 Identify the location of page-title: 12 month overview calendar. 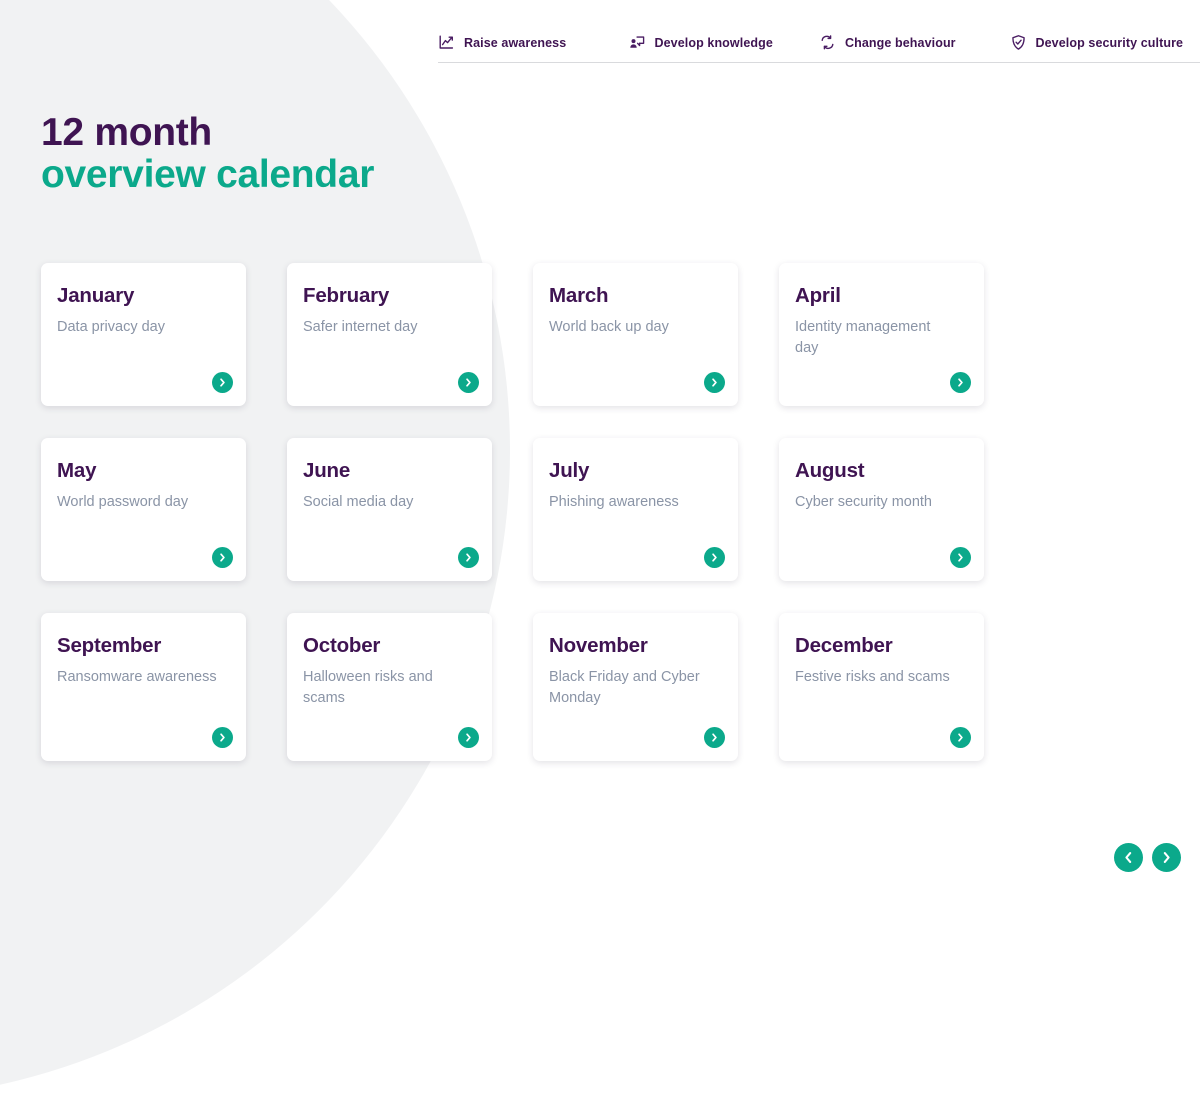
(207, 154).